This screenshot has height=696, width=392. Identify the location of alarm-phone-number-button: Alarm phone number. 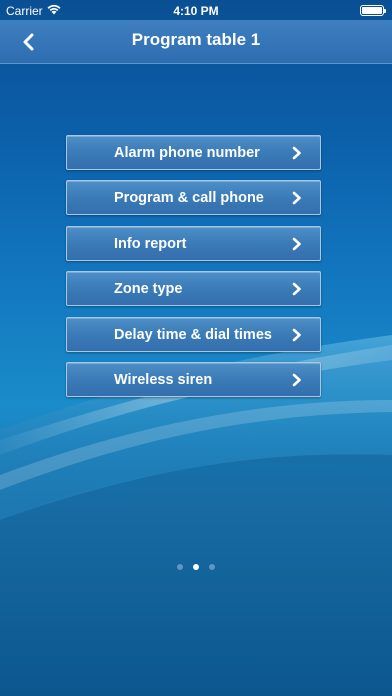
(193, 152).